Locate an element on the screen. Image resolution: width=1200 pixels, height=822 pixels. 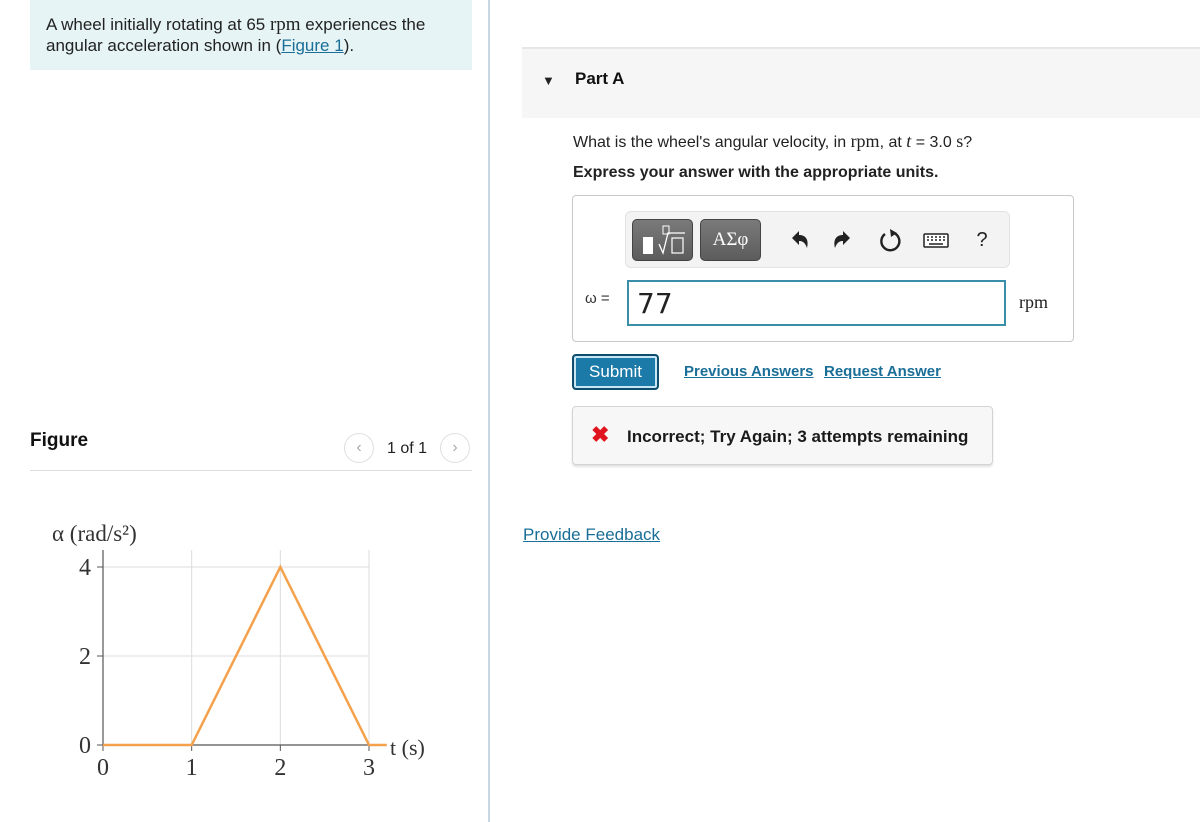
previous-figure-button: ‹ is located at coordinates (359, 448).